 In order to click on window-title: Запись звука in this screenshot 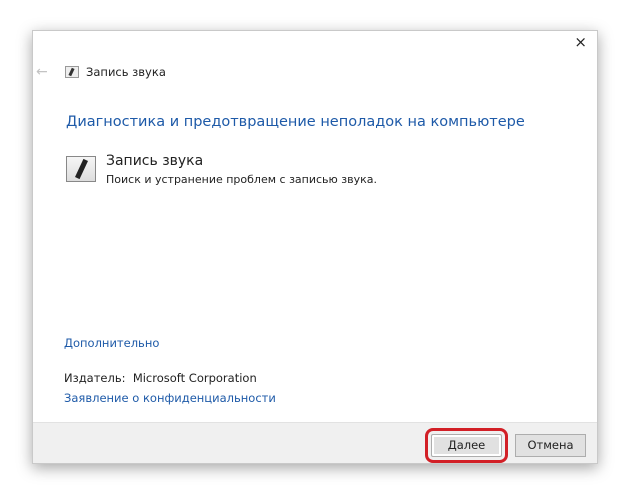, I will do `click(126, 72)`.